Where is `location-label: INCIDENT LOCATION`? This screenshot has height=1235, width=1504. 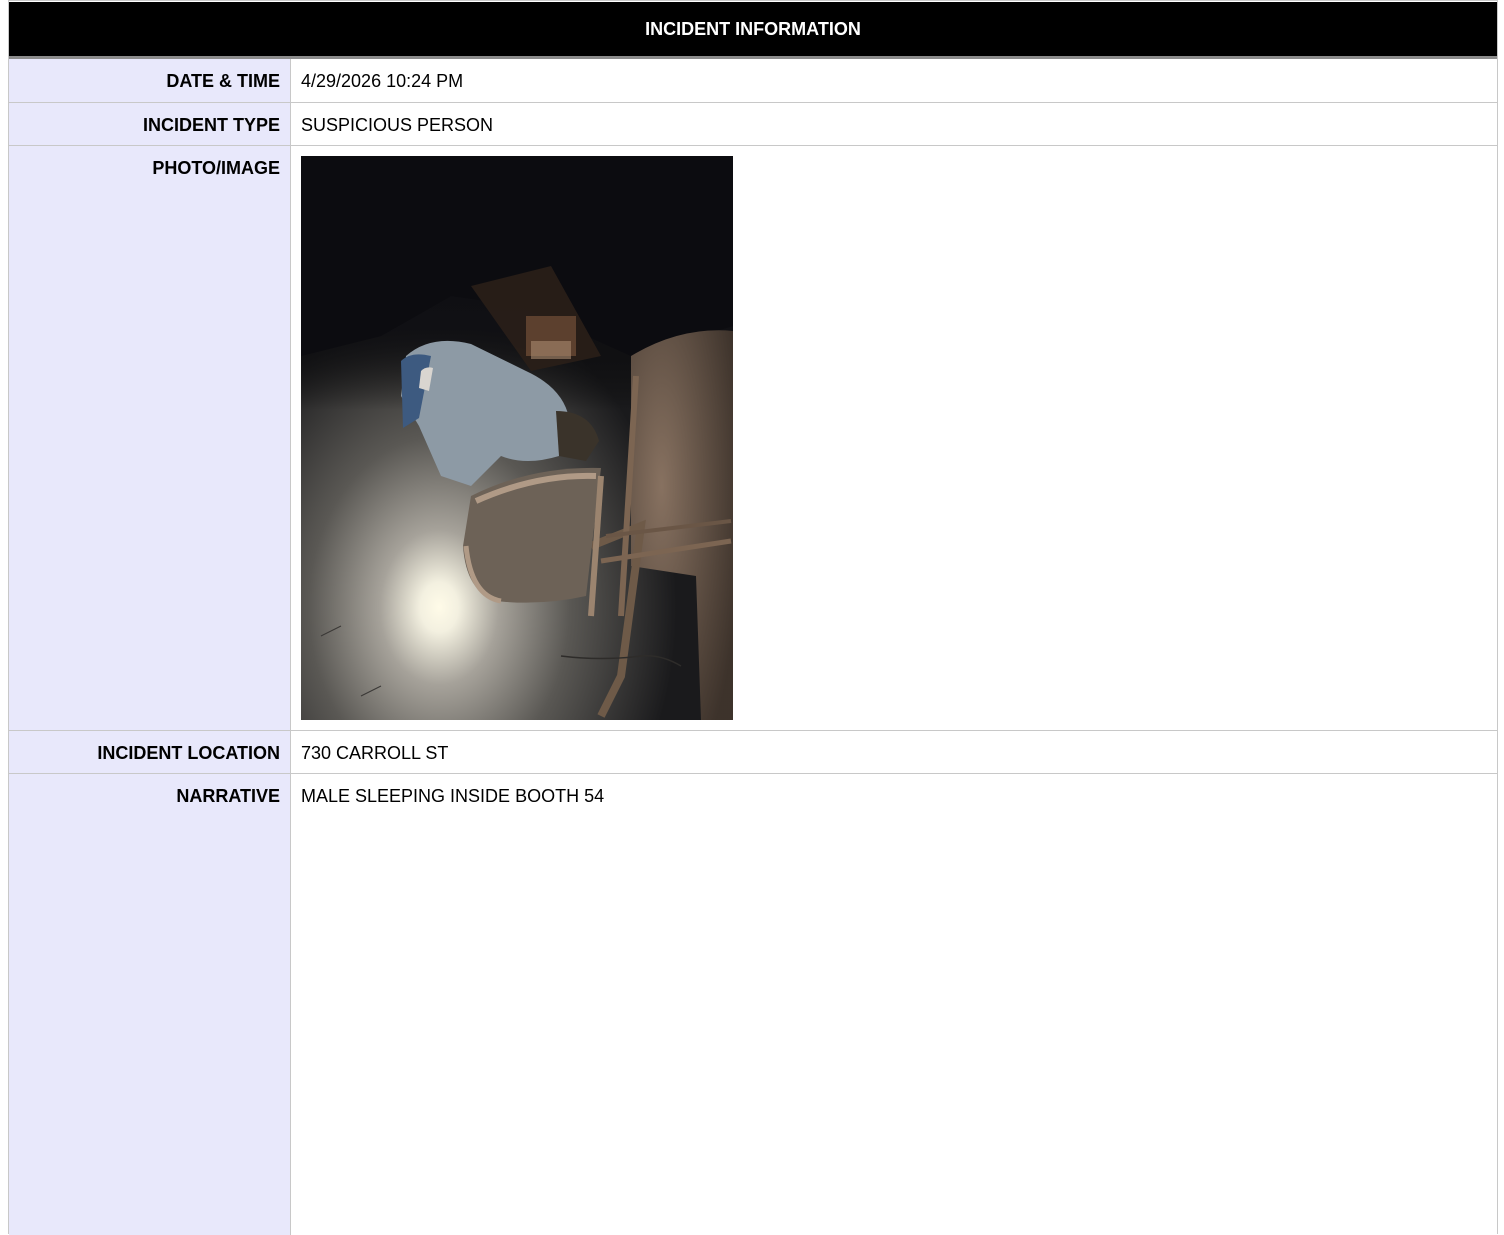
location-label: INCIDENT LOCATION is located at coordinates (188, 753).